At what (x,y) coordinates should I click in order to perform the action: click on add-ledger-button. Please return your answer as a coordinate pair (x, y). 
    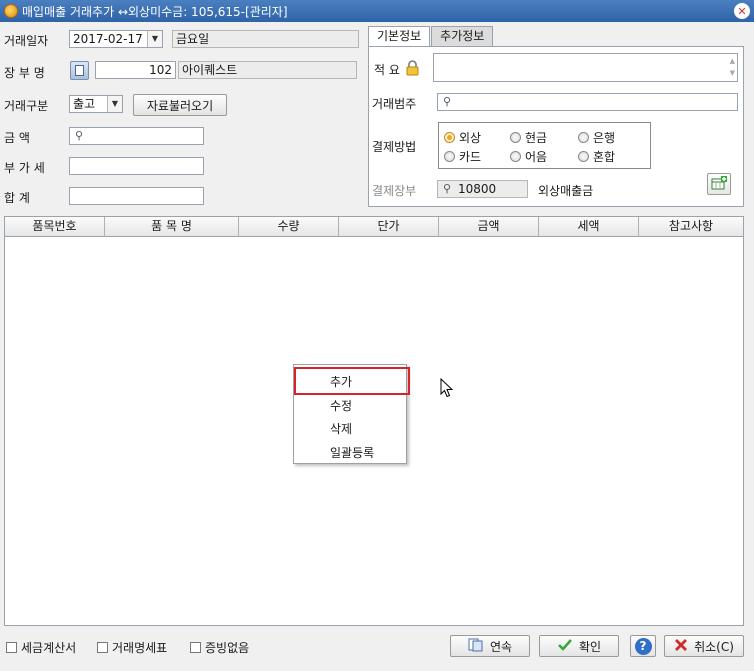
    Looking at the image, I should click on (719, 184).